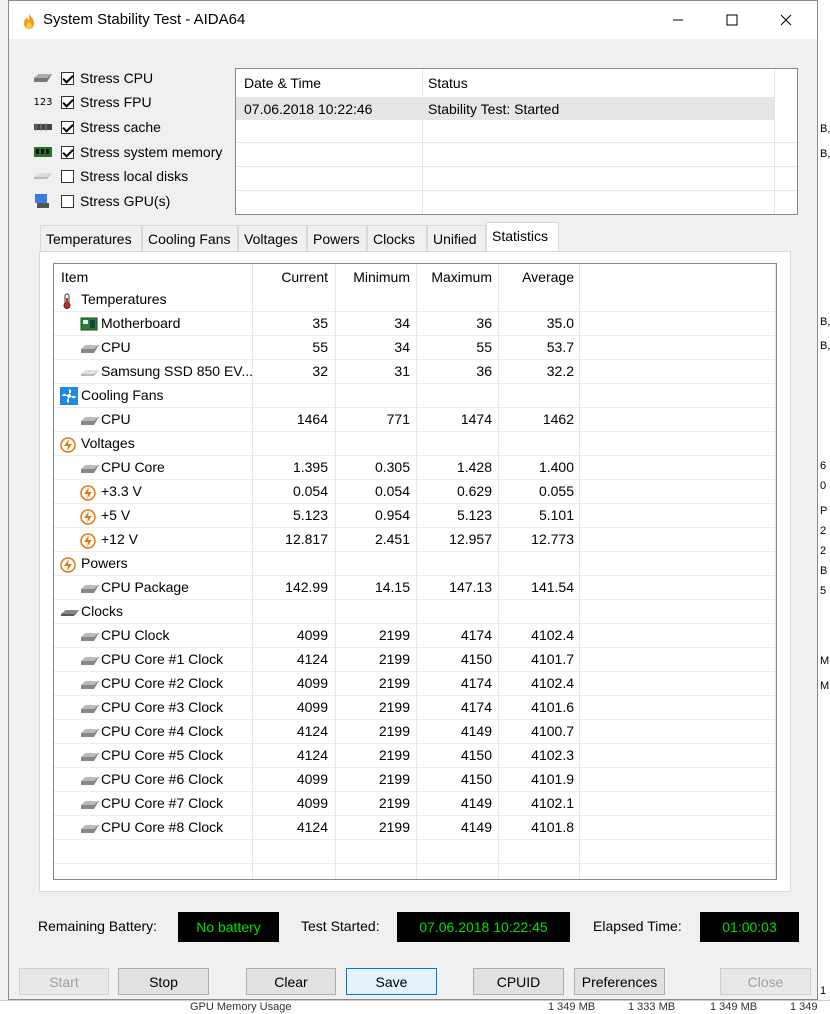  What do you see at coordinates (101, 201) in the screenshot?
I see `stress-gpu-option: Stress GPU(s)` at bounding box center [101, 201].